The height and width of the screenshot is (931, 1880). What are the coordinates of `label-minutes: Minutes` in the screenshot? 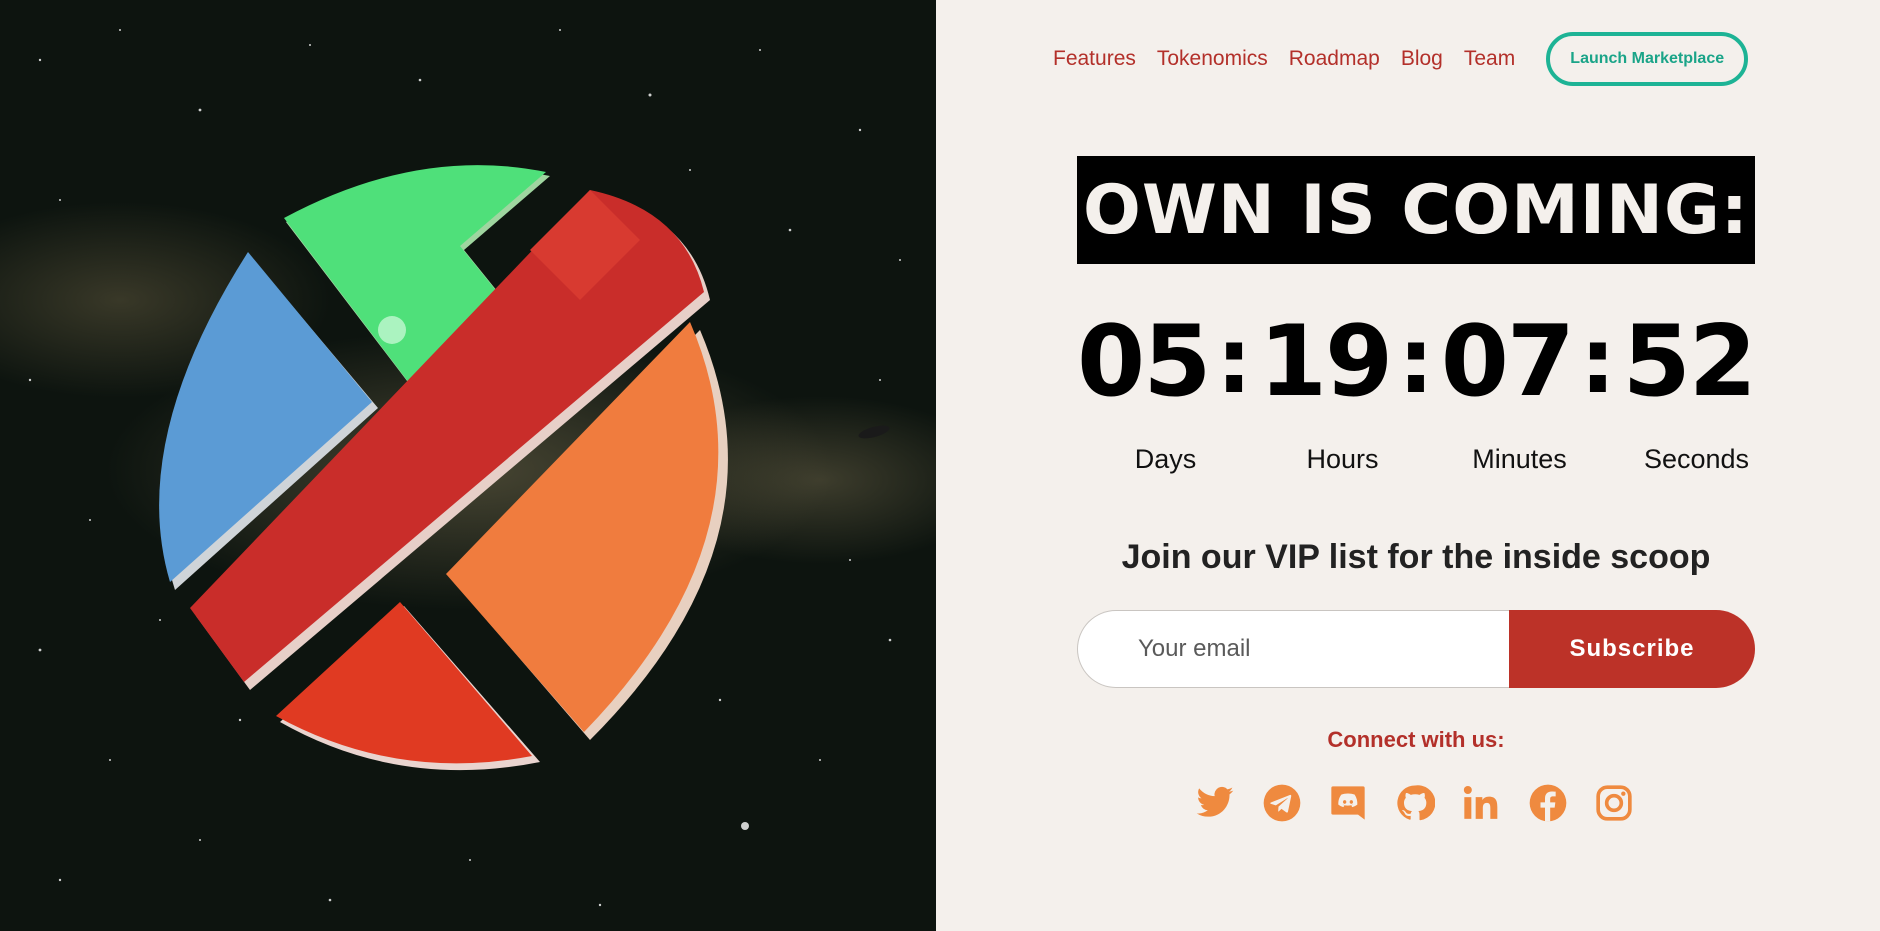 It's located at (1519, 459).